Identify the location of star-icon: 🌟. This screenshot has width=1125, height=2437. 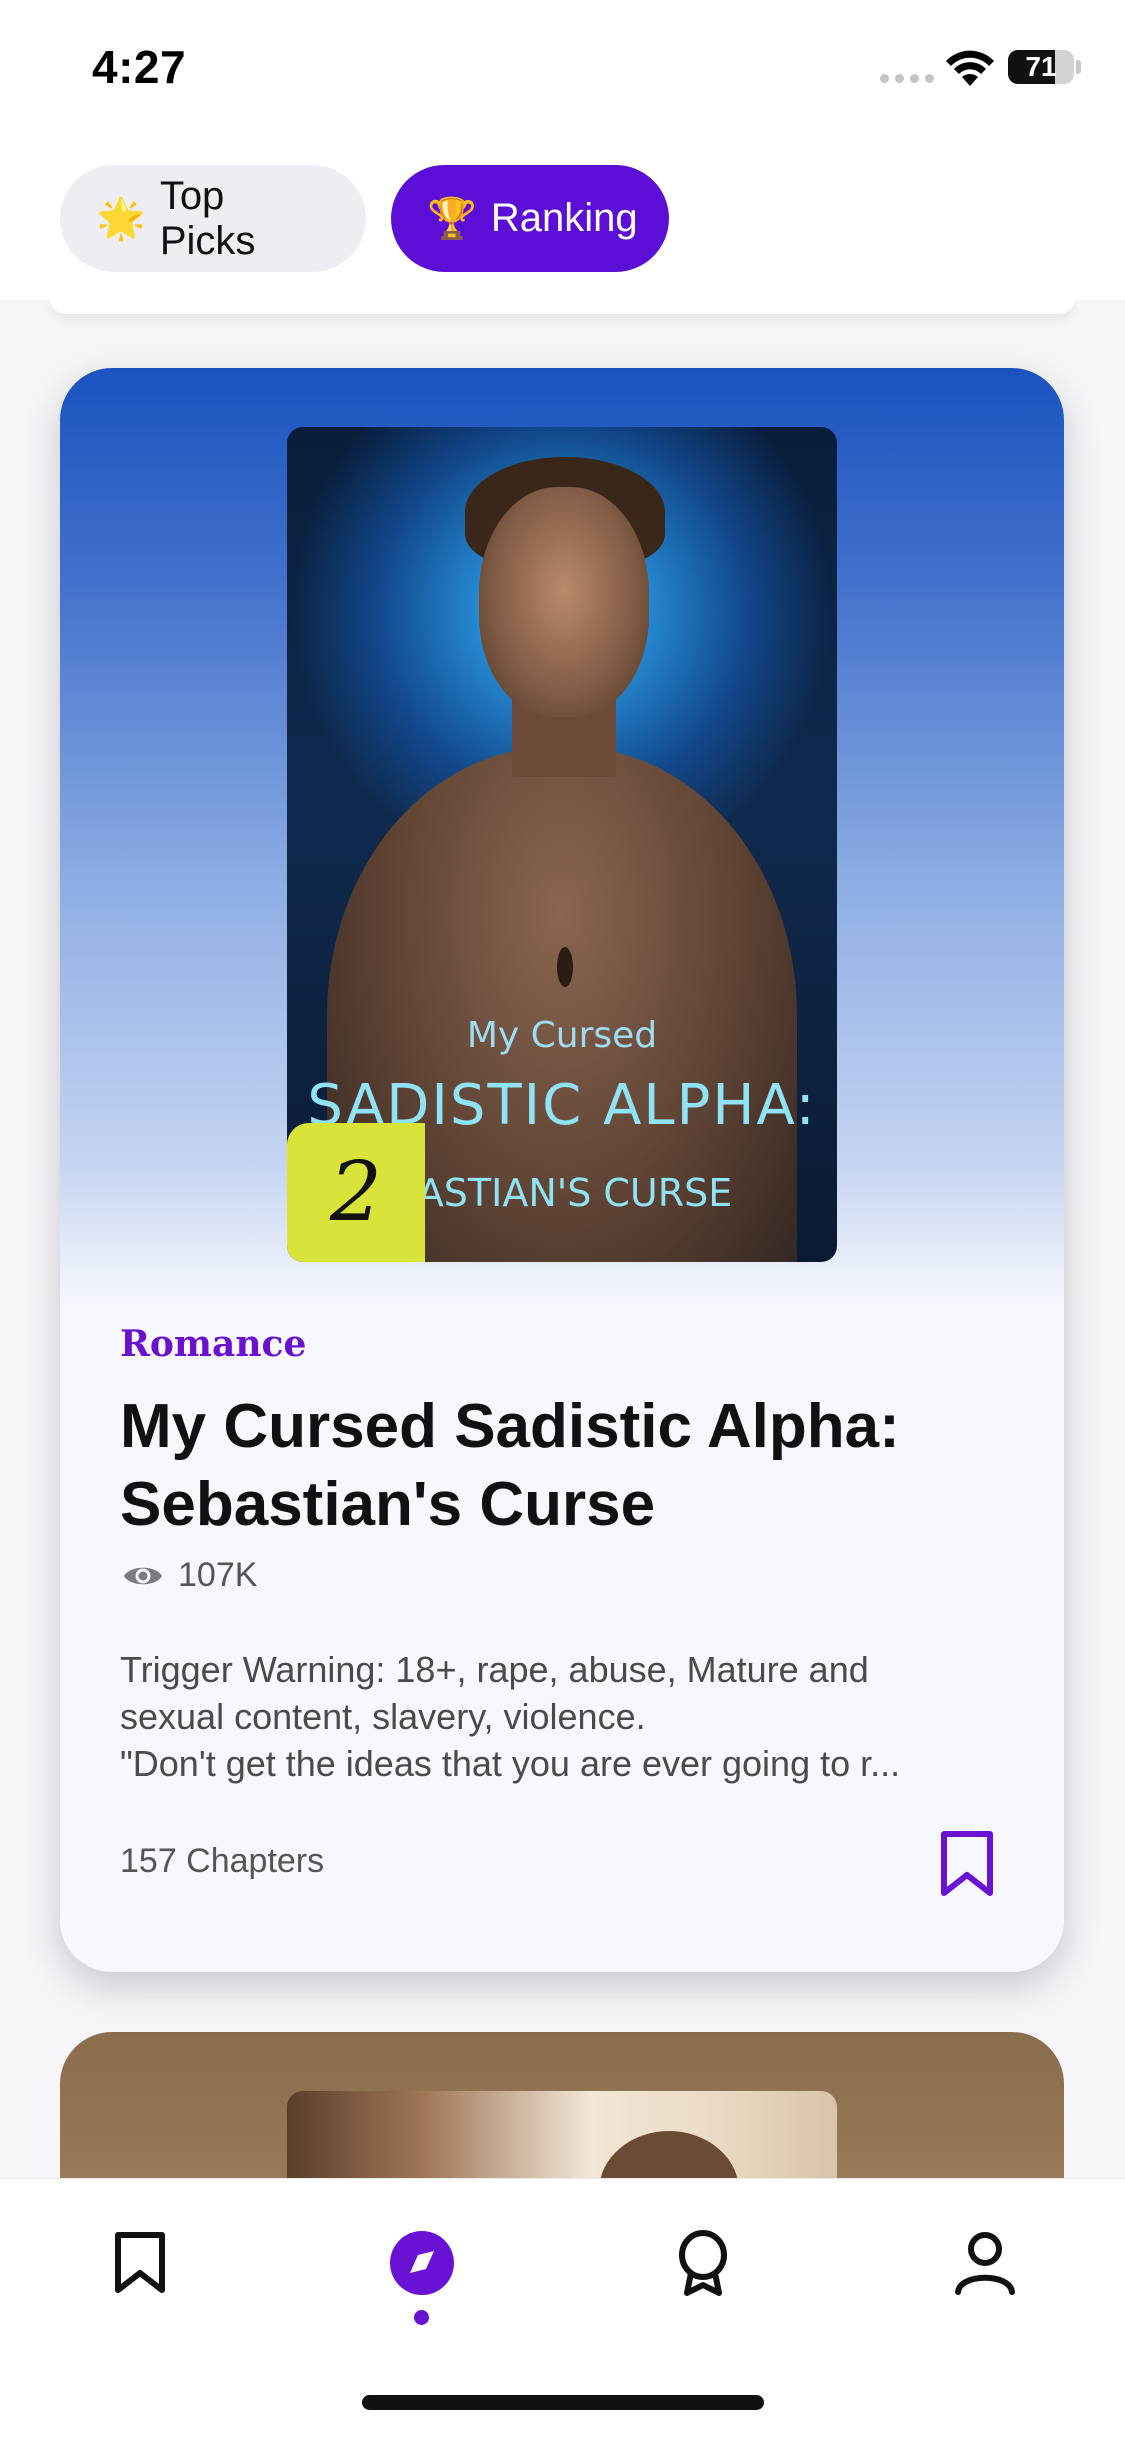
(121, 218).